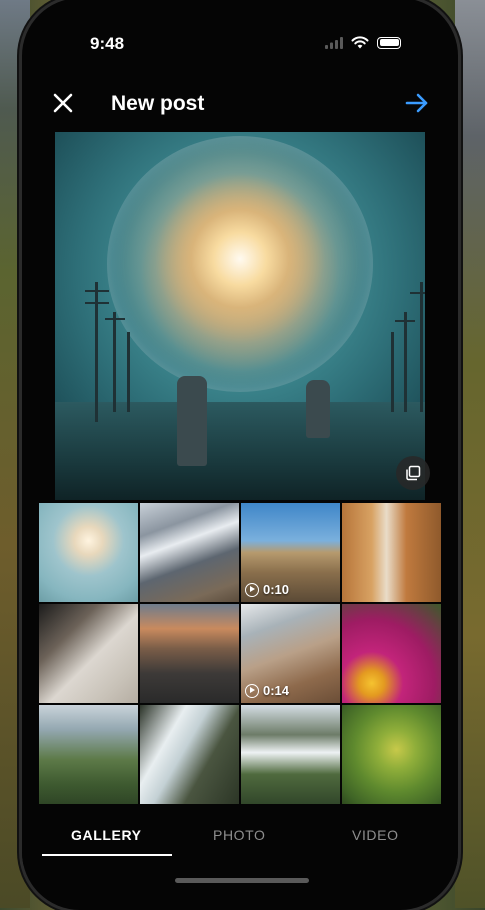 This screenshot has height=910, width=485. Describe the element at coordinates (276, 589) in the screenshot. I see `video-duration: 0:10` at that location.